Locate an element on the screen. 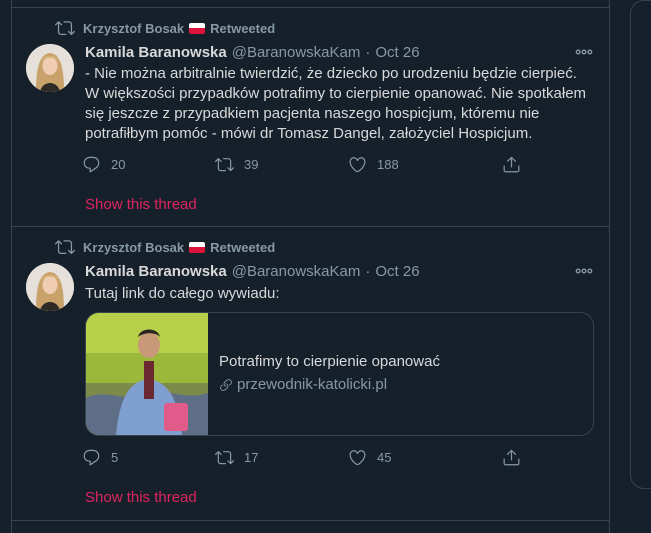 Image resolution: width=651 pixels, height=533 pixels. reply-count: 5 is located at coordinates (115, 457).